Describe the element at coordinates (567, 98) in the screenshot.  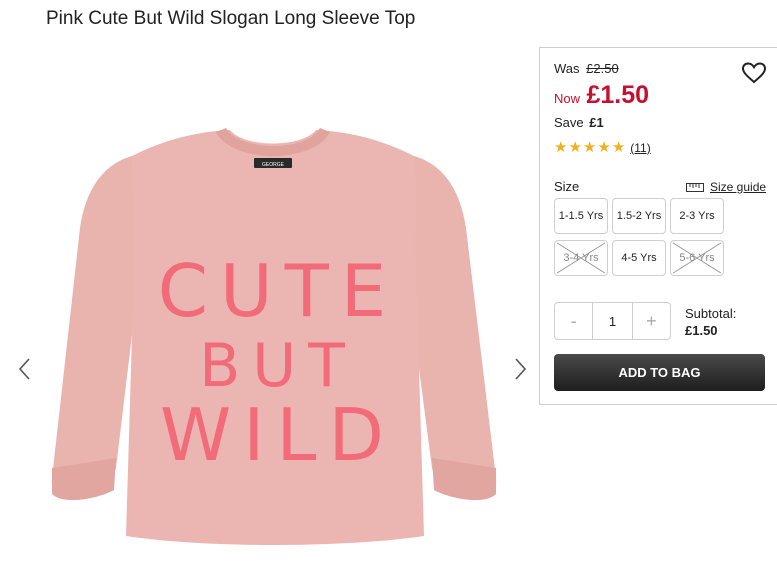
I see `now-label: Now` at that location.